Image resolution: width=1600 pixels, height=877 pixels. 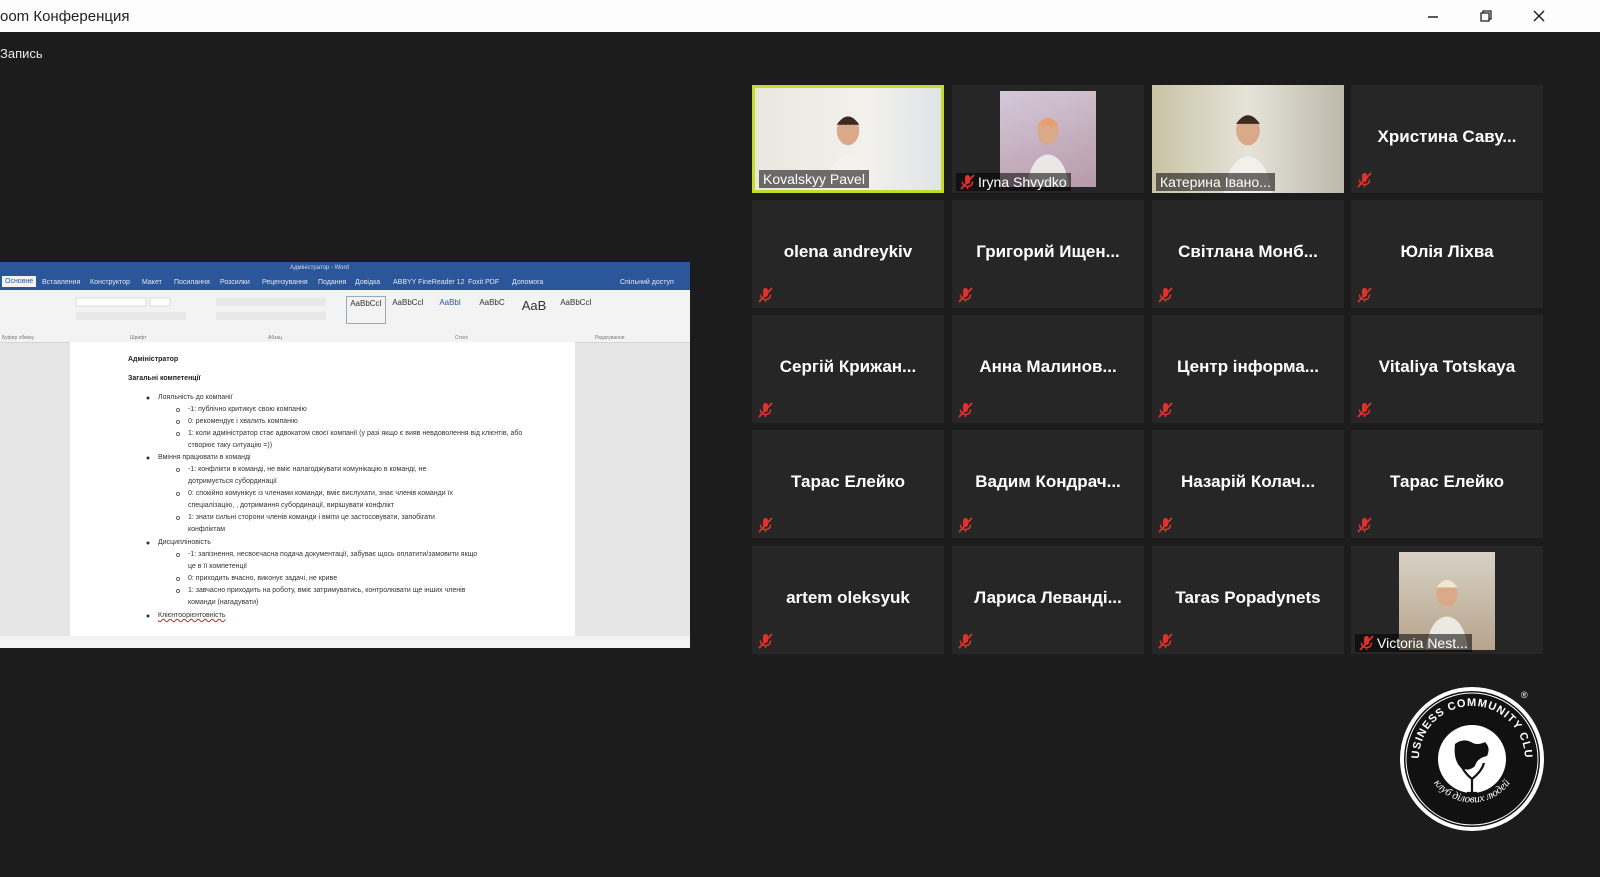 I want to click on participant-tile: Юлія Ліхва, so click(x=1447, y=254).